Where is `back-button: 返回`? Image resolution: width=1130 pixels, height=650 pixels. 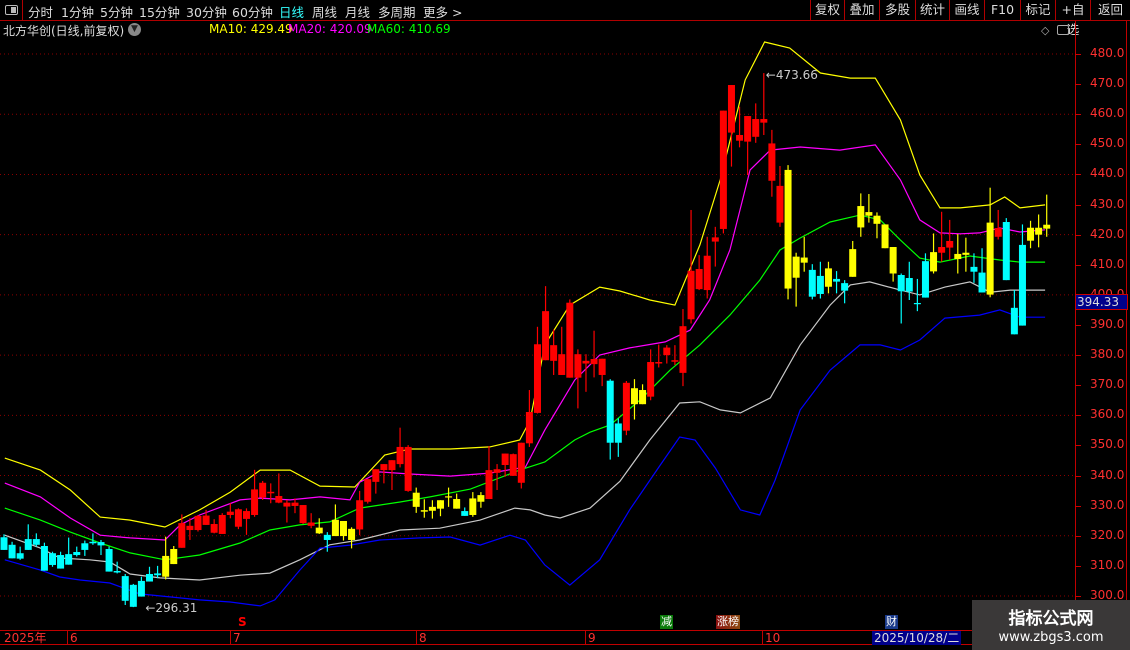 back-button: 返回 is located at coordinates (1110, 10).